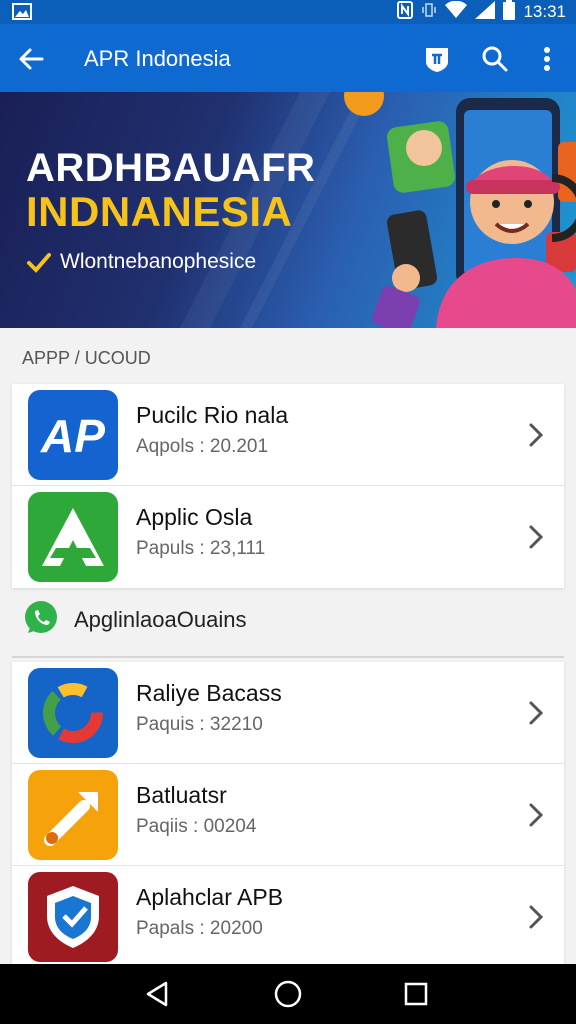 Image resolution: width=576 pixels, height=1024 pixels. What do you see at coordinates (73, 537) in the screenshot?
I see `a-logo-icon` at bounding box center [73, 537].